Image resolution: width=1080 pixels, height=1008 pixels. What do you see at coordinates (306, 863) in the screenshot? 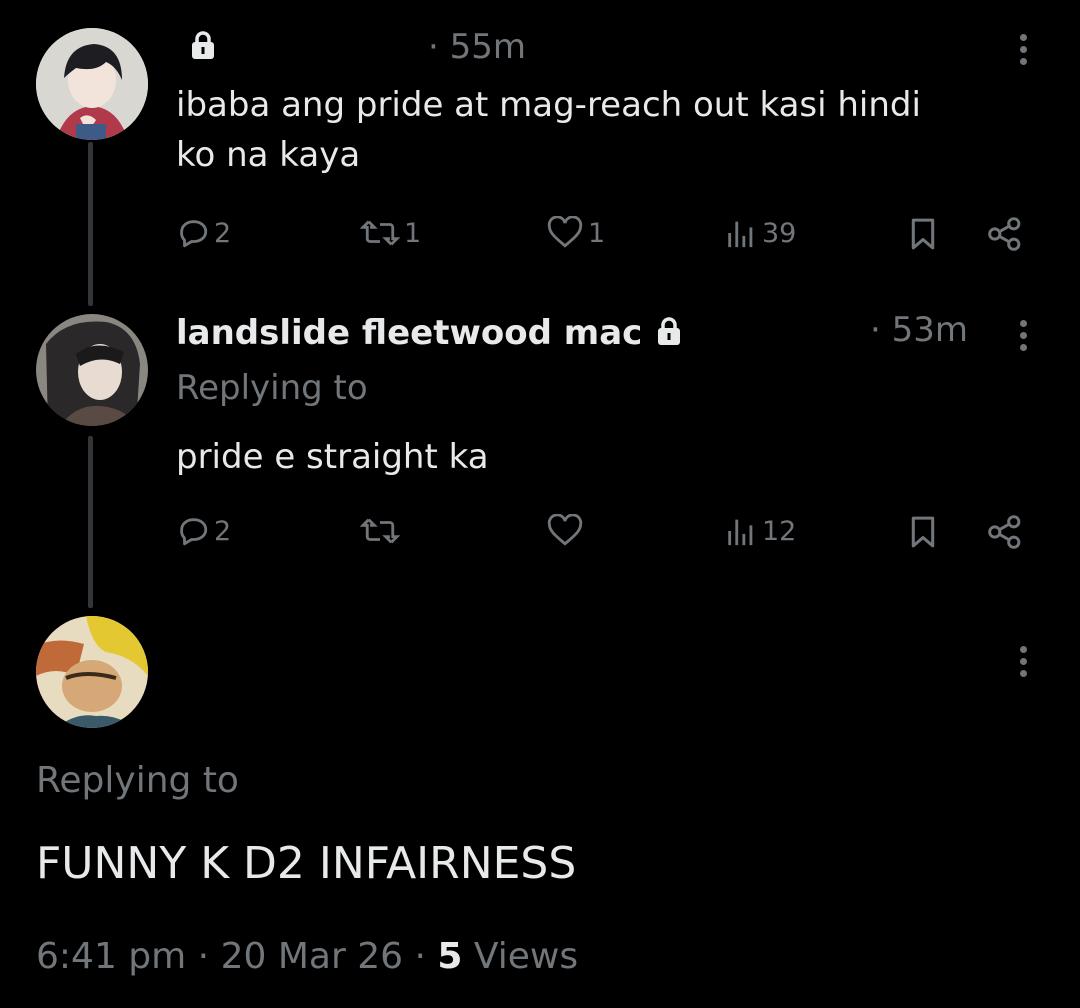
I see `tweet3-text: FUNNY K D2 INFAIRNESS` at bounding box center [306, 863].